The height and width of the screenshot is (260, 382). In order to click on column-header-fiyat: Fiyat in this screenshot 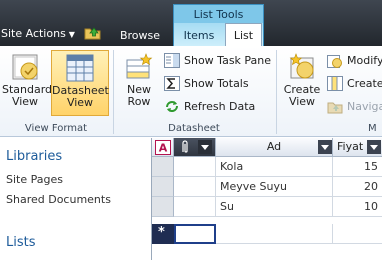, I will do `click(357, 147)`.